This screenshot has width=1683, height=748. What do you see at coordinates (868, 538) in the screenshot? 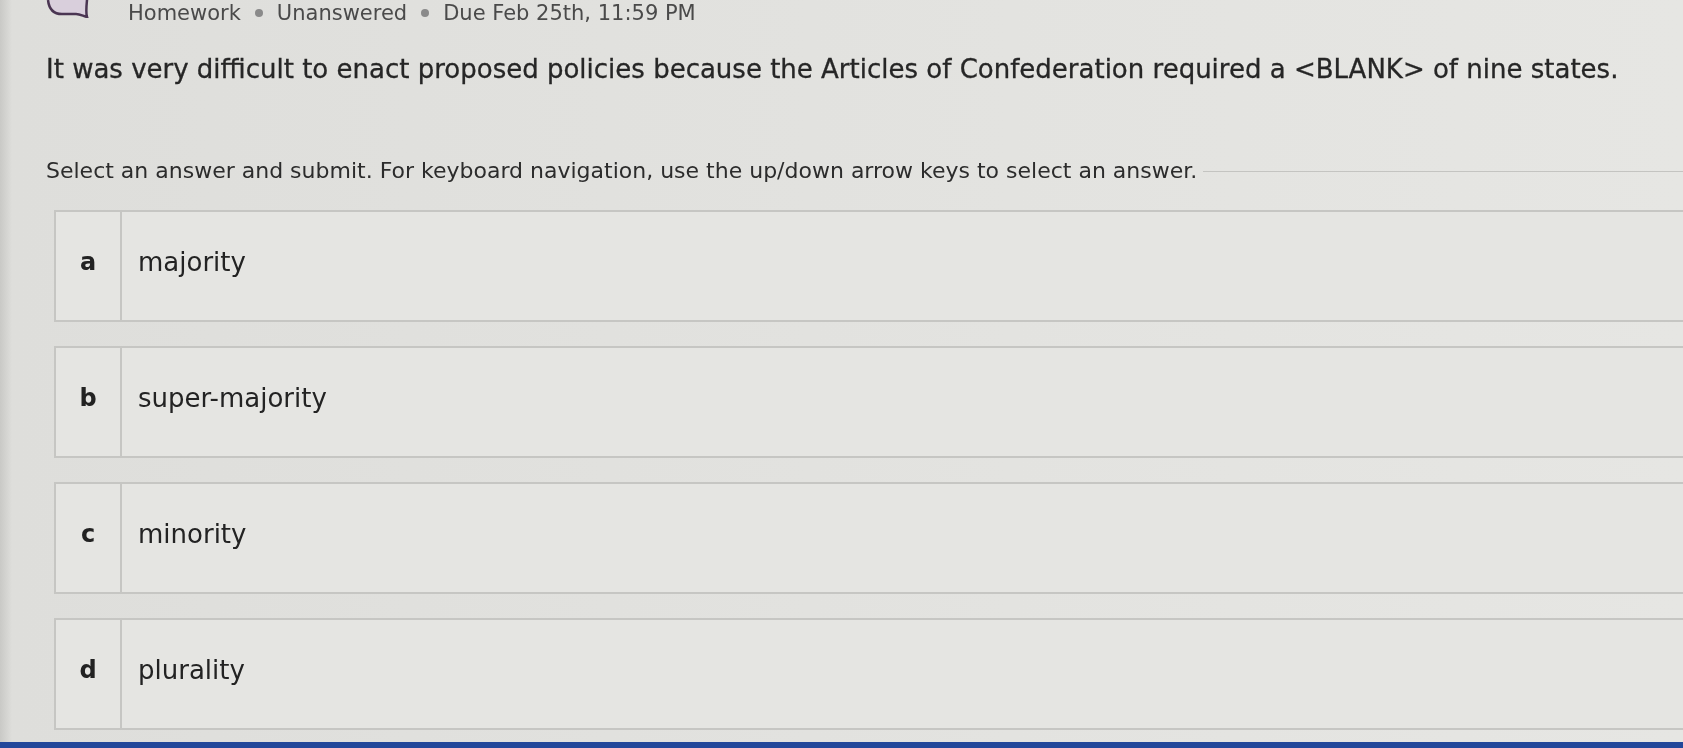
I see `answer-option: c minority` at bounding box center [868, 538].